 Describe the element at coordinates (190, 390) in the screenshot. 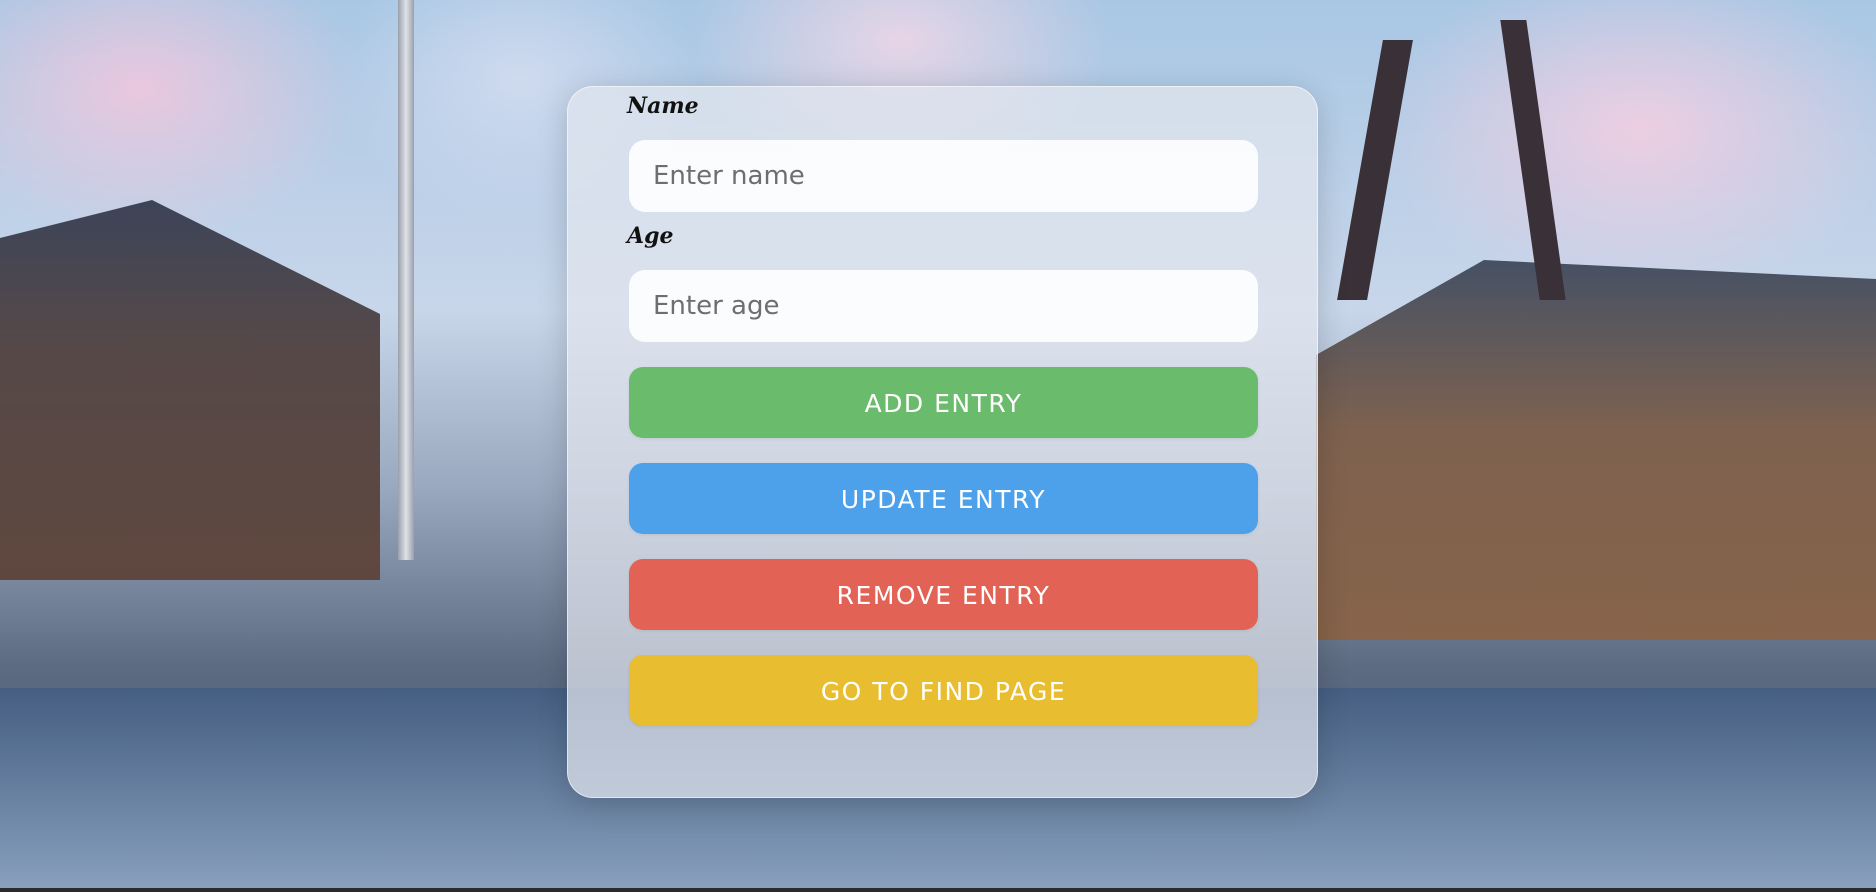

I see `background-house-left` at that location.